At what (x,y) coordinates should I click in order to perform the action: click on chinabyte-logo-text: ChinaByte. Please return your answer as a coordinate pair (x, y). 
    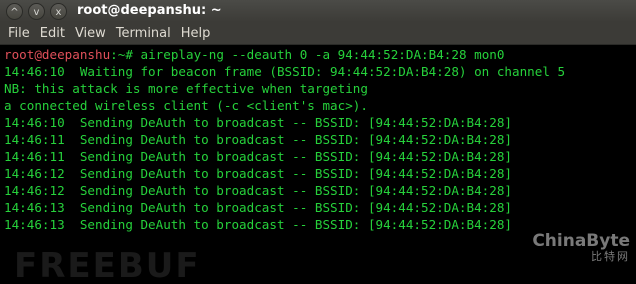
    Looking at the image, I should click on (581, 241).